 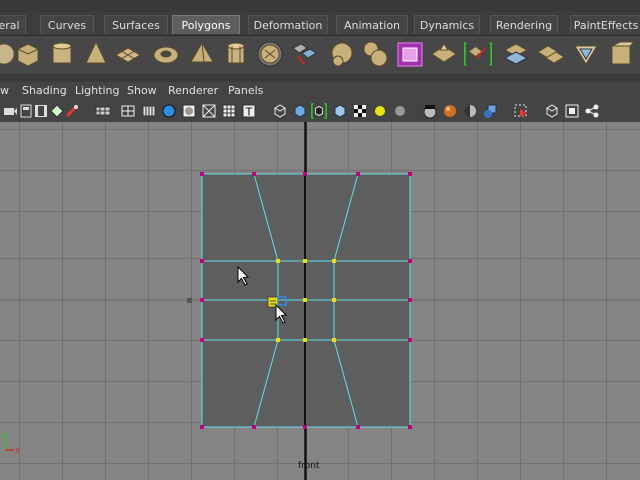 What do you see at coordinates (586, 54) in the screenshot?
I see `merge-icon` at bounding box center [586, 54].